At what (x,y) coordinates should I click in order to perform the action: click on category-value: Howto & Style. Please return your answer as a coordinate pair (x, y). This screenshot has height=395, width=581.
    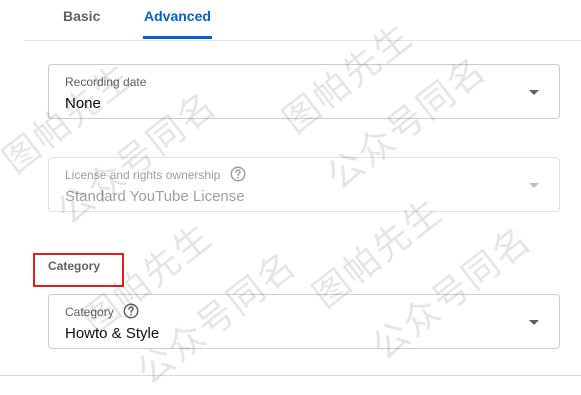
    Looking at the image, I should click on (112, 333).